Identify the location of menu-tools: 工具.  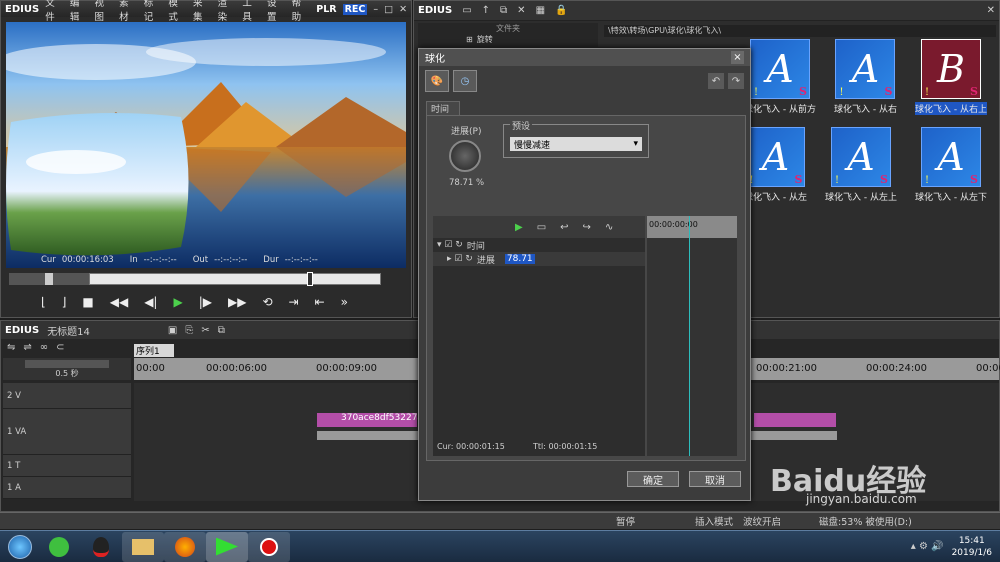
(251, 11).